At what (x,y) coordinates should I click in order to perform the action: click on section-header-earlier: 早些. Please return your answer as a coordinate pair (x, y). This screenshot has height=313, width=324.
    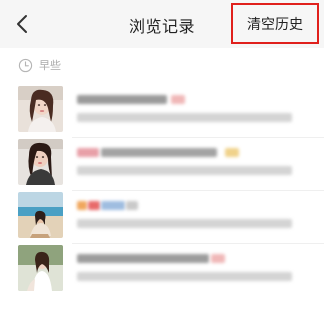
    Looking at the image, I should click on (39, 65).